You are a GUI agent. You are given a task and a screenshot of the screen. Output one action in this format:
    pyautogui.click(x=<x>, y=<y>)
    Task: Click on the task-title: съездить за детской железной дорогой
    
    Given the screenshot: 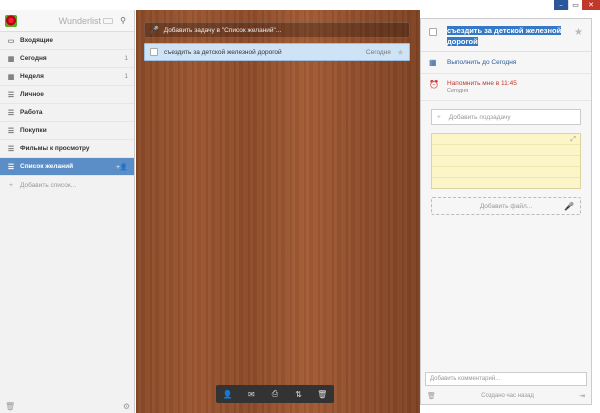 What is the action you would take?
    pyautogui.click(x=223, y=52)
    